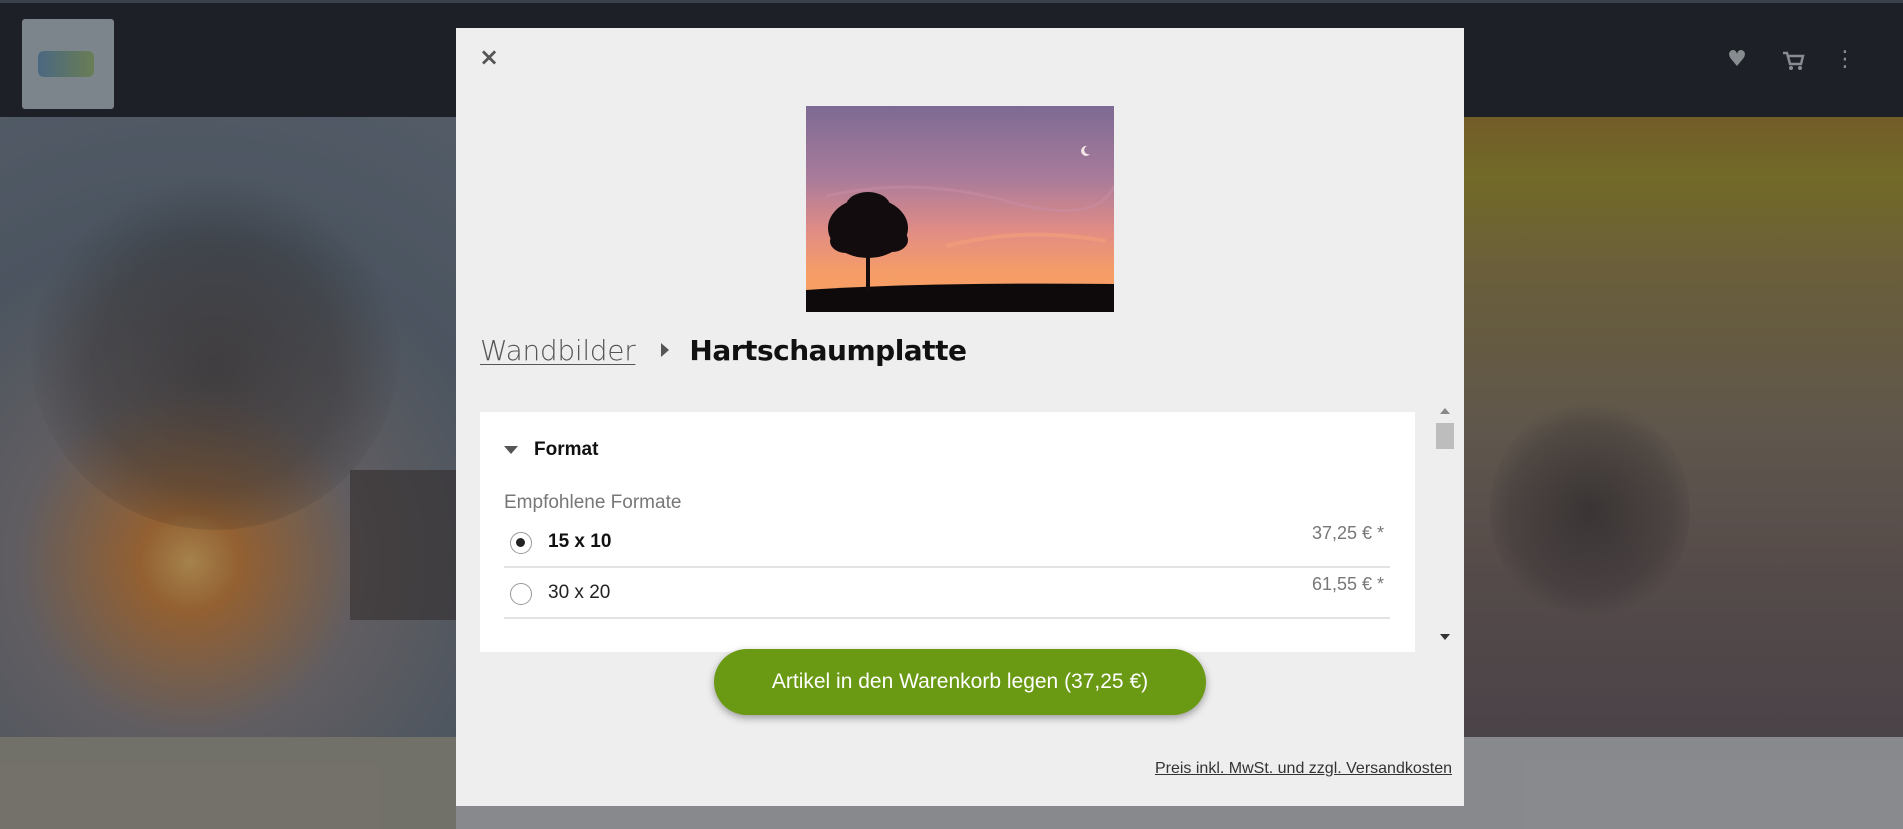 The height and width of the screenshot is (829, 1903). Describe the element at coordinates (521, 594) in the screenshot. I see `radio-button` at that location.